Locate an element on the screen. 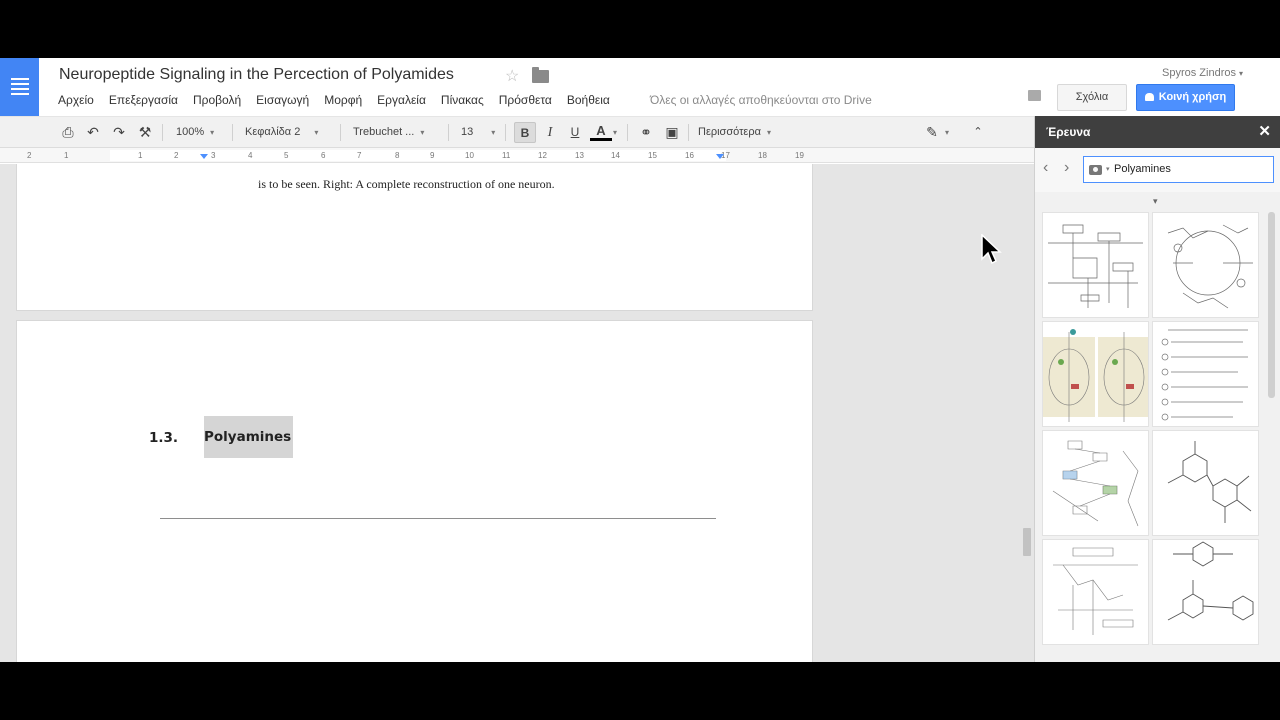  ruler-tick: 7 is located at coordinates (359, 155).